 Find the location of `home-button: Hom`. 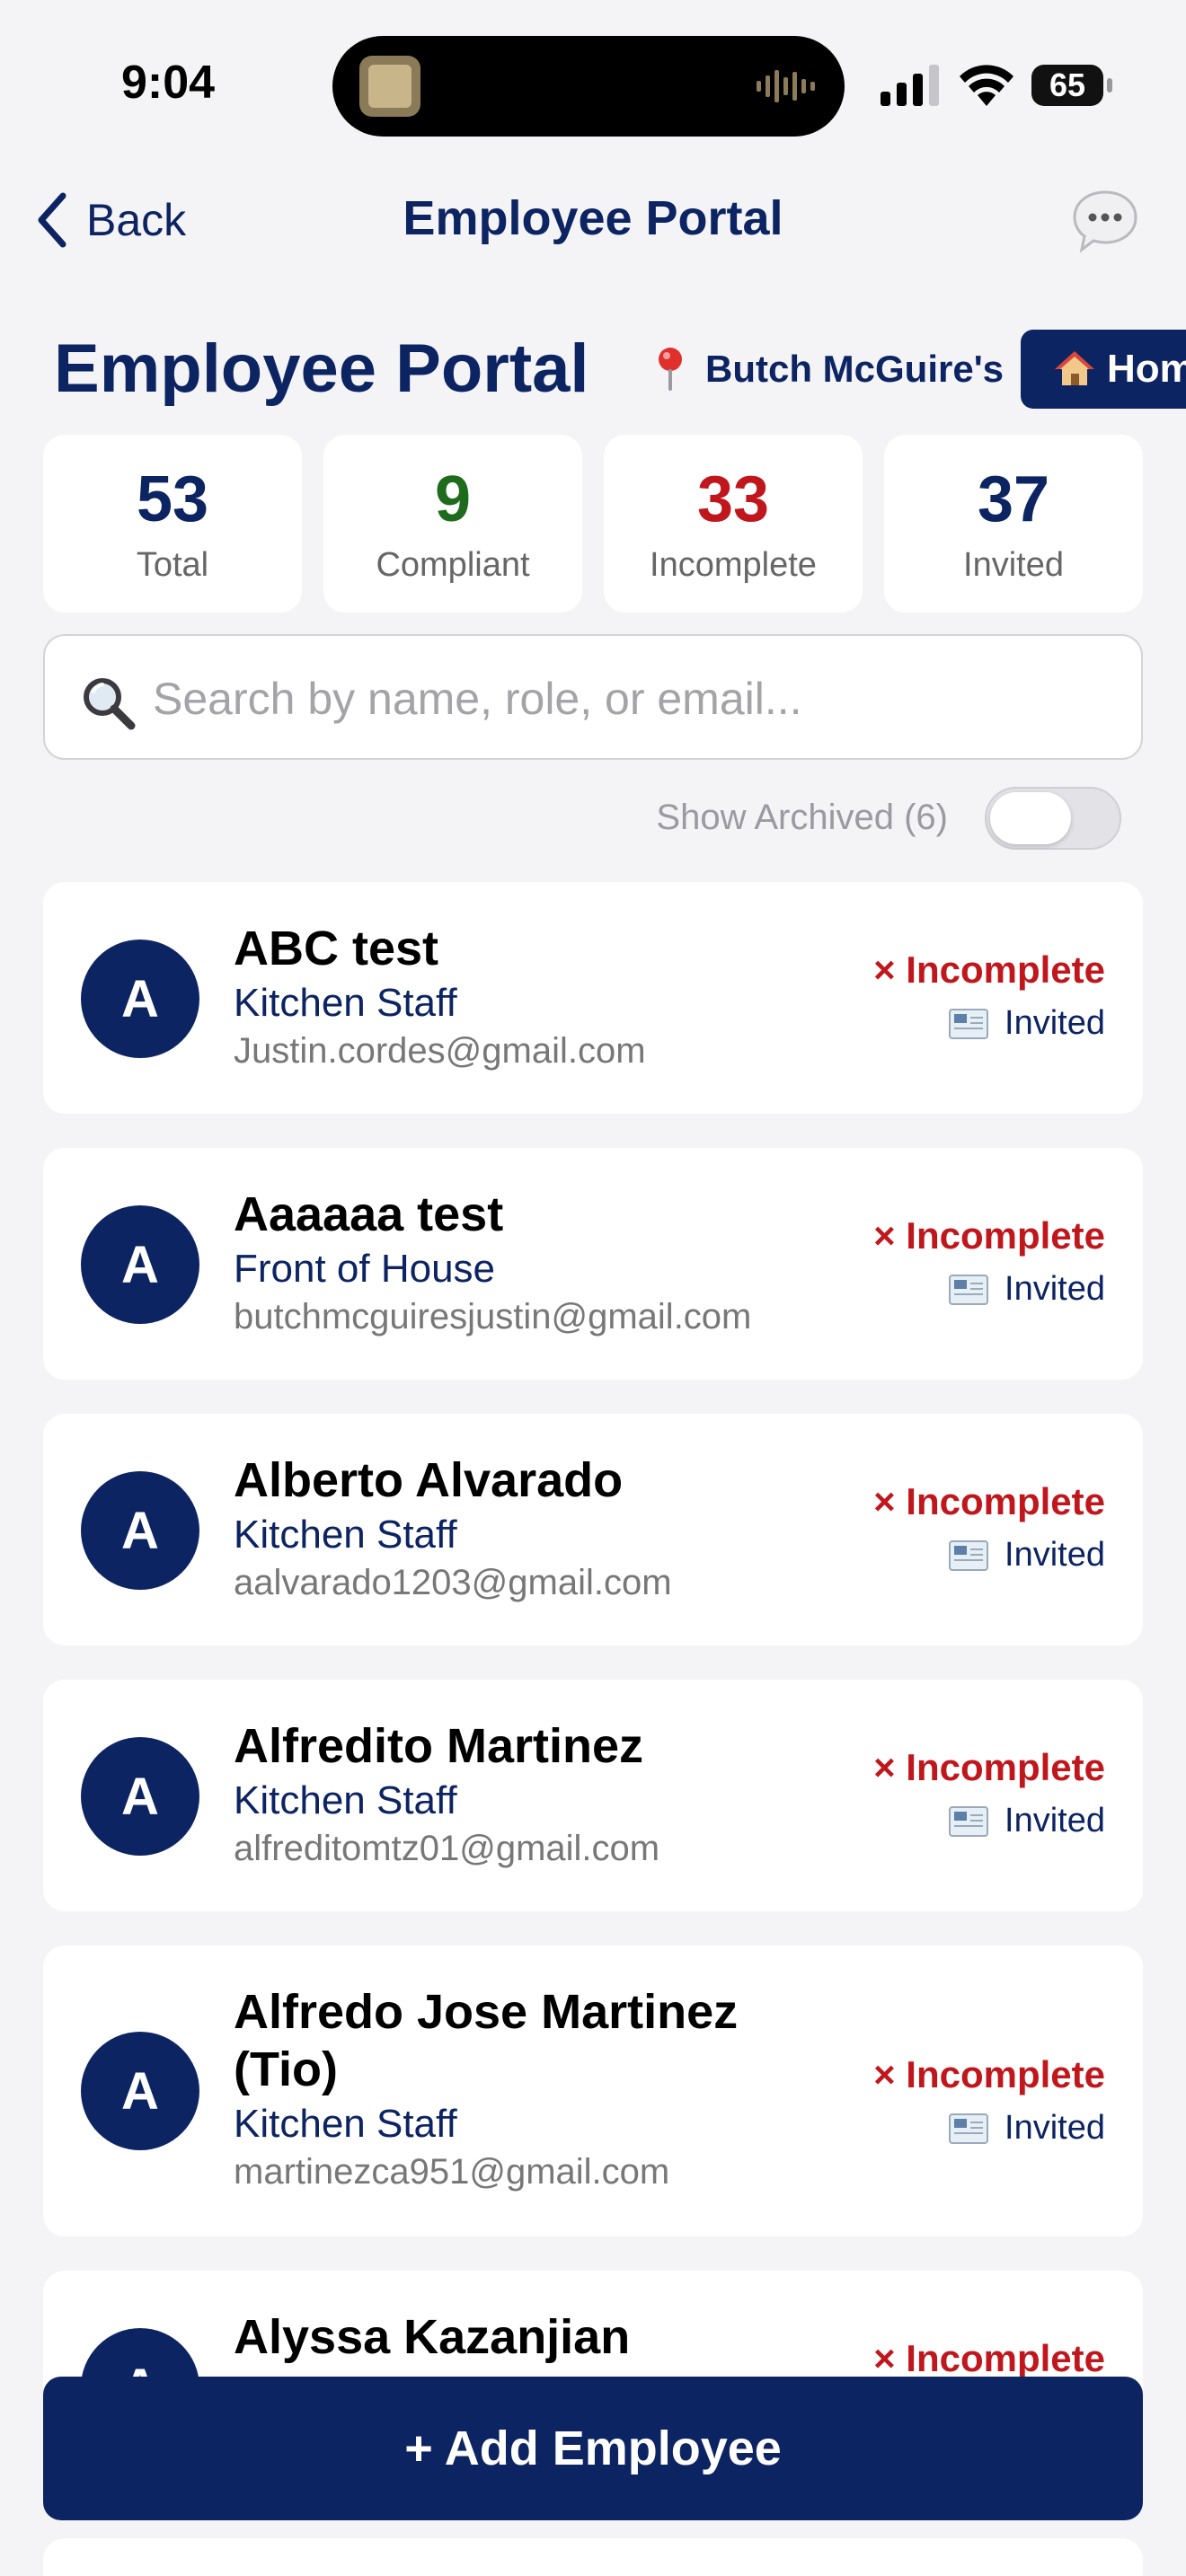

home-button: Hom is located at coordinates (1103, 369).